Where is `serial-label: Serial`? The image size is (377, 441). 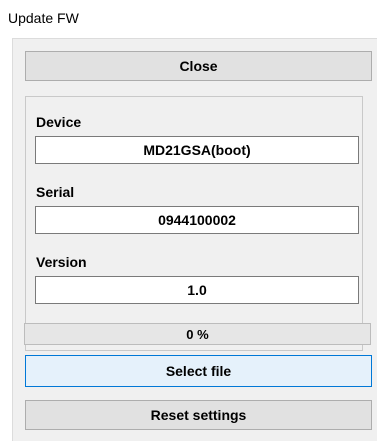 serial-label: Serial is located at coordinates (55, 192).